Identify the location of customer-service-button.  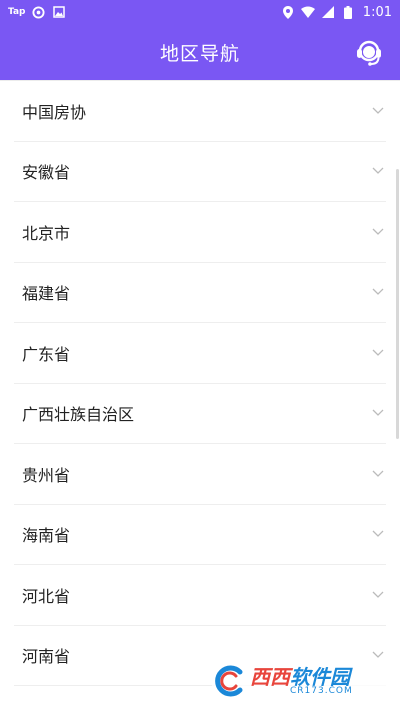
(369, 52).